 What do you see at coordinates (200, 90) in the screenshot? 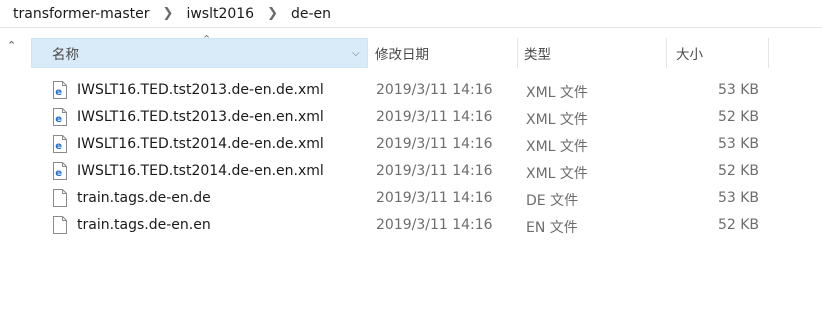
I see `file-name: IWSLT16.TED.tst2013.de-en.de.xml` at bounding box center [200, 90].